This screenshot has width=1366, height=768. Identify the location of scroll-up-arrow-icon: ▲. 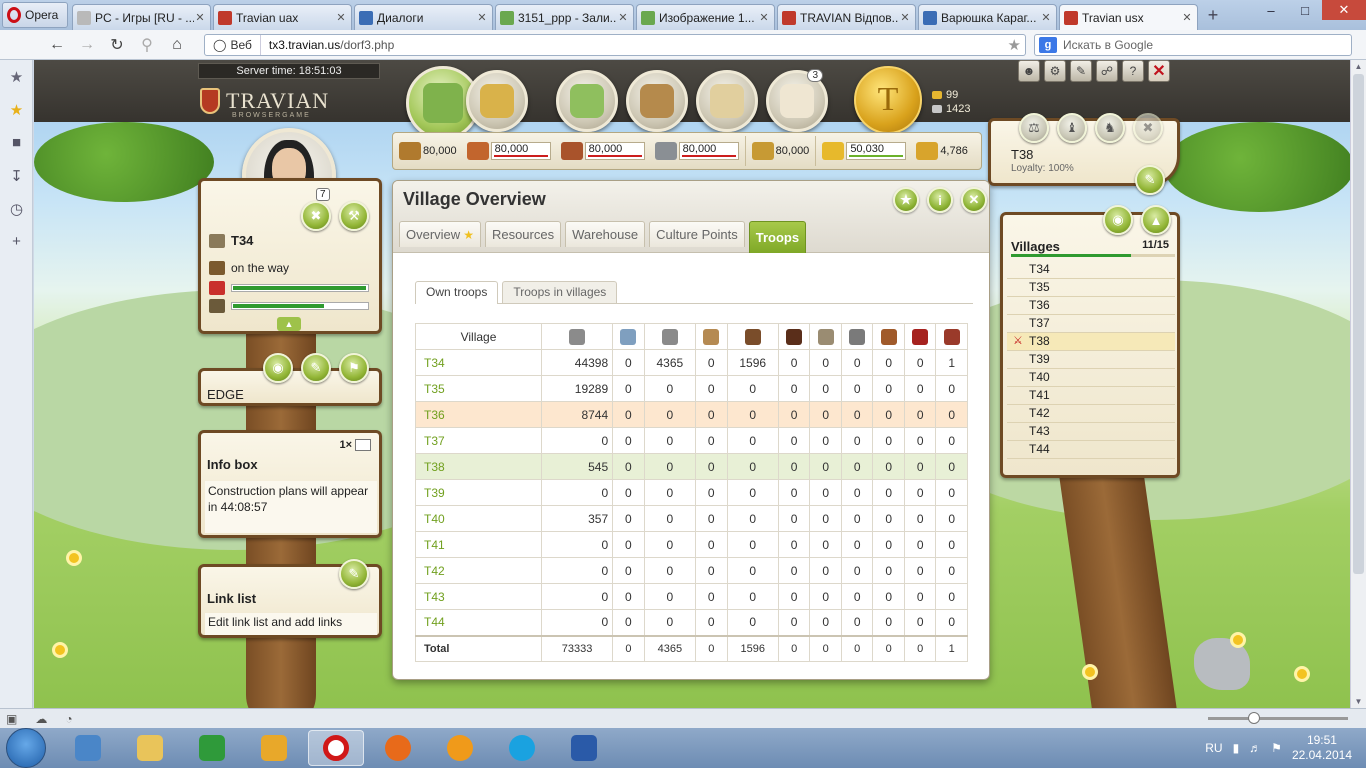
(1358, 66).